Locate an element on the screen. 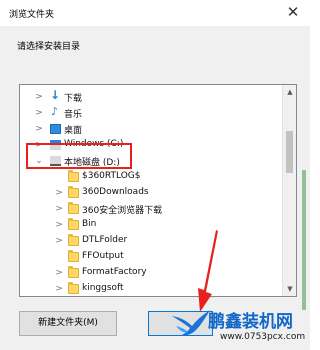  tree-item-folder: FFOutput is located at coordinates (151, 257).